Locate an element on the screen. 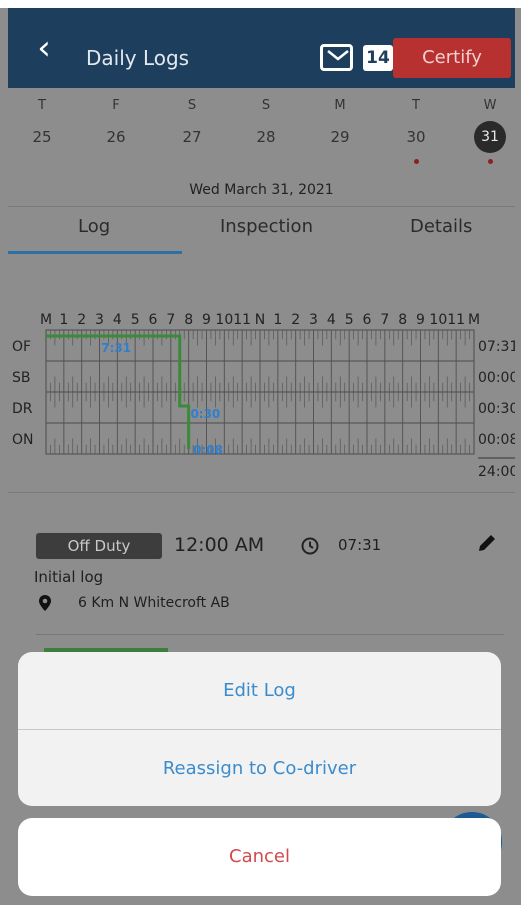 This screenshot has width=521, height=905. cancel-button: Cancel is located at coordinates (259, 857).